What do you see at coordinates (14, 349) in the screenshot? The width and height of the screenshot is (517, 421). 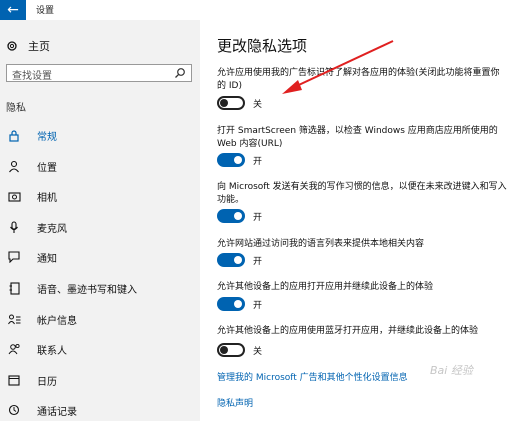 I see `people-icon` at bounding box center [14, 349].